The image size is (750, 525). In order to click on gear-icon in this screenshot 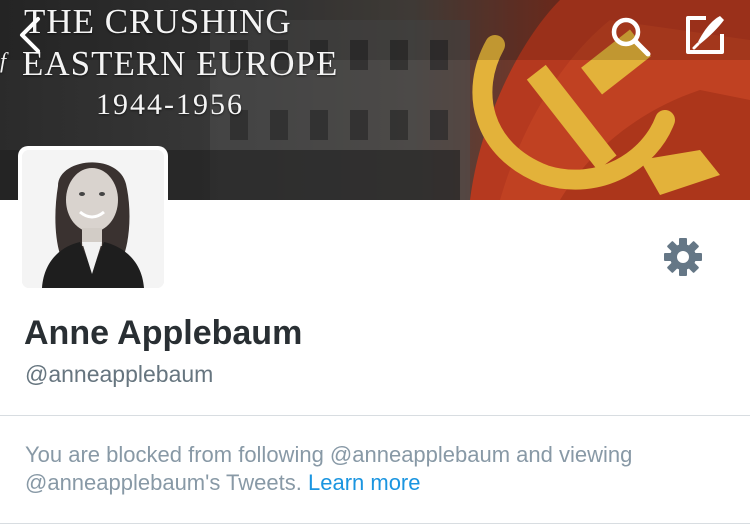, I will do `click(683, 257)`.